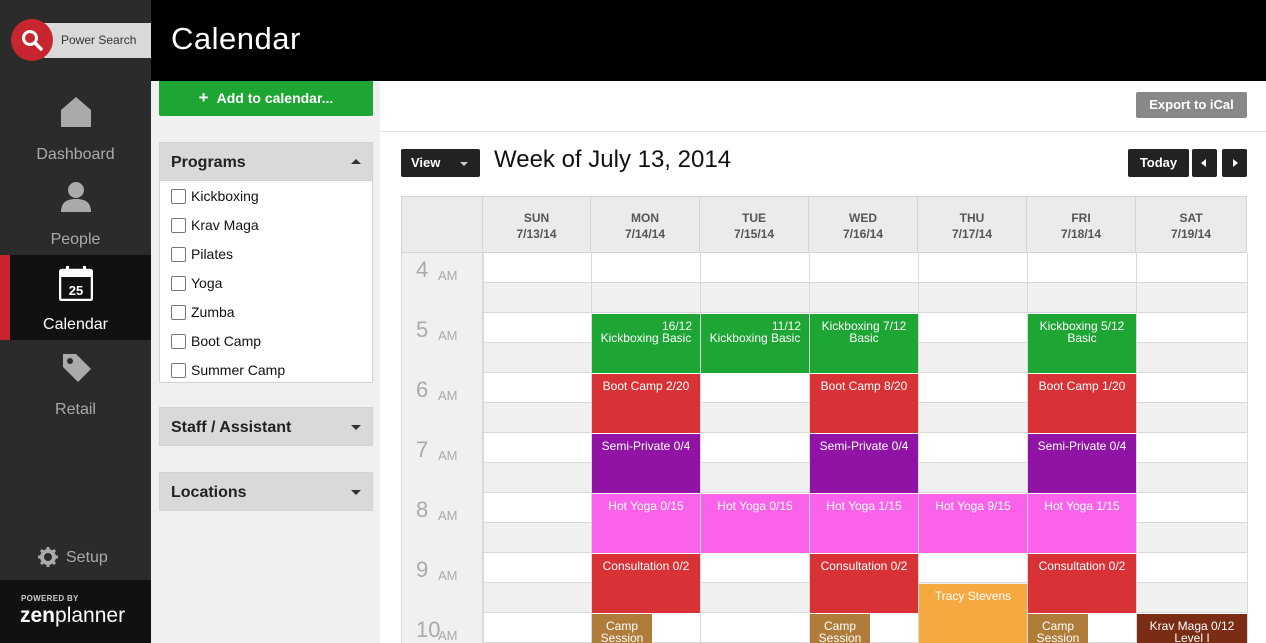  I want to click on staff-header: Staff / Assistant, so click(266, 426).